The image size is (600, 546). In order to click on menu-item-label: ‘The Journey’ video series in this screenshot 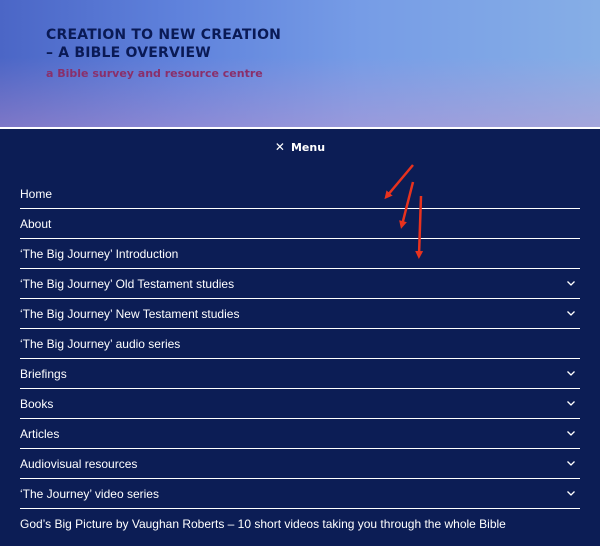, I will do `click(89, 493)`.